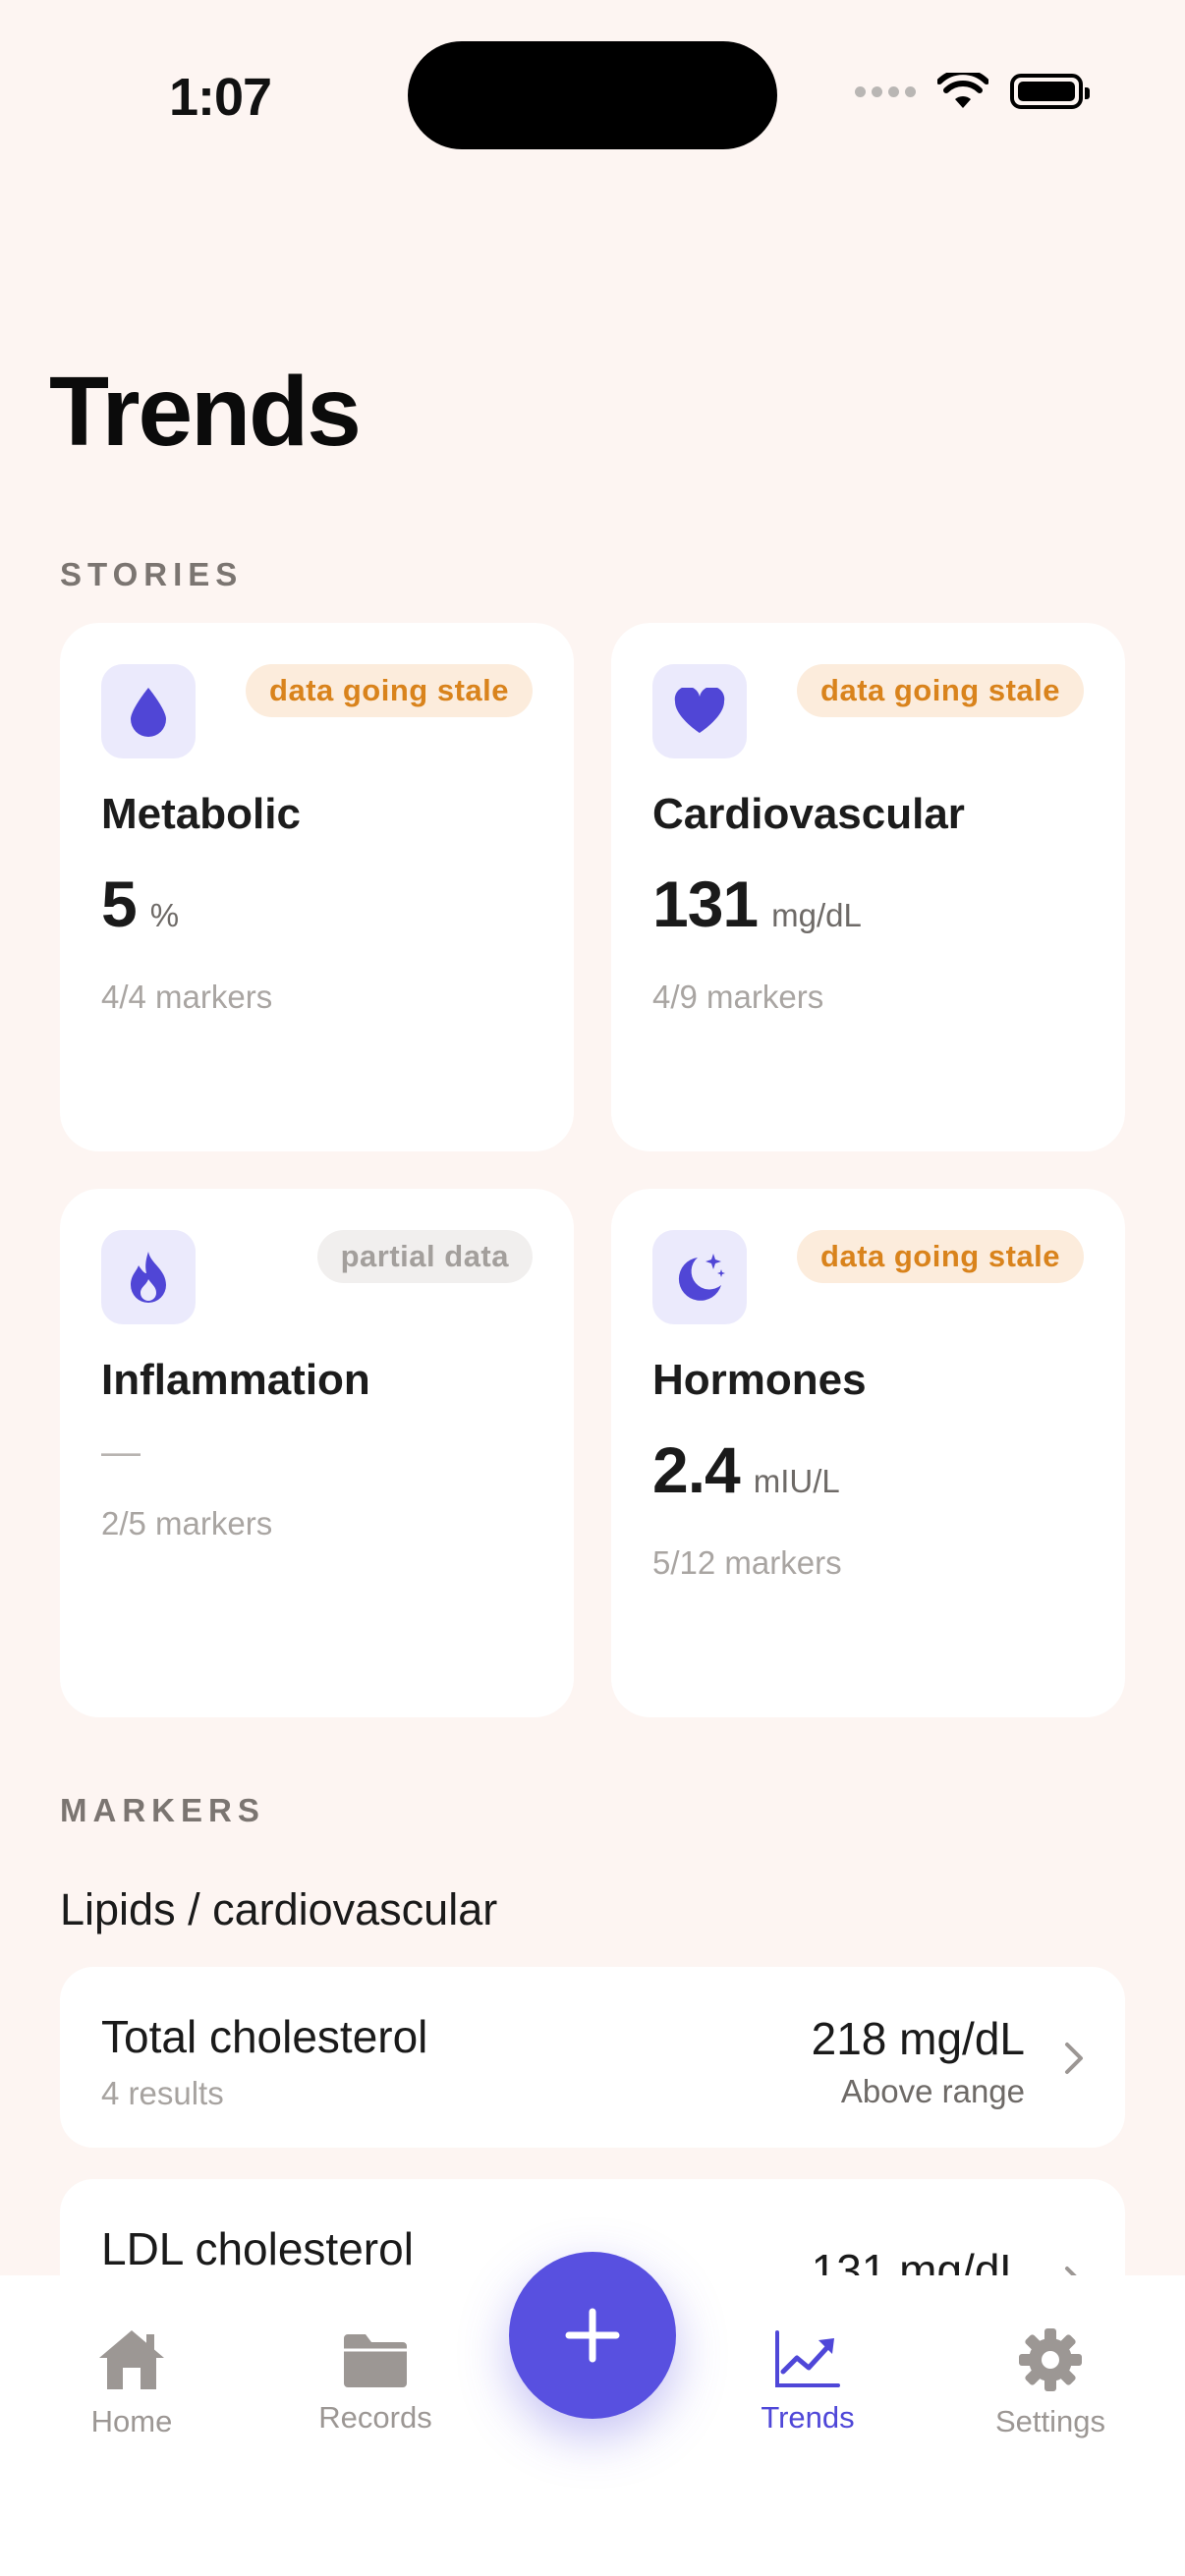 Image resolution: width=1185 pixels, height=2576 pixels. Describe the element at coordinates (132, 2421) in the screenshot. I see `tab-label: Home` at that location.